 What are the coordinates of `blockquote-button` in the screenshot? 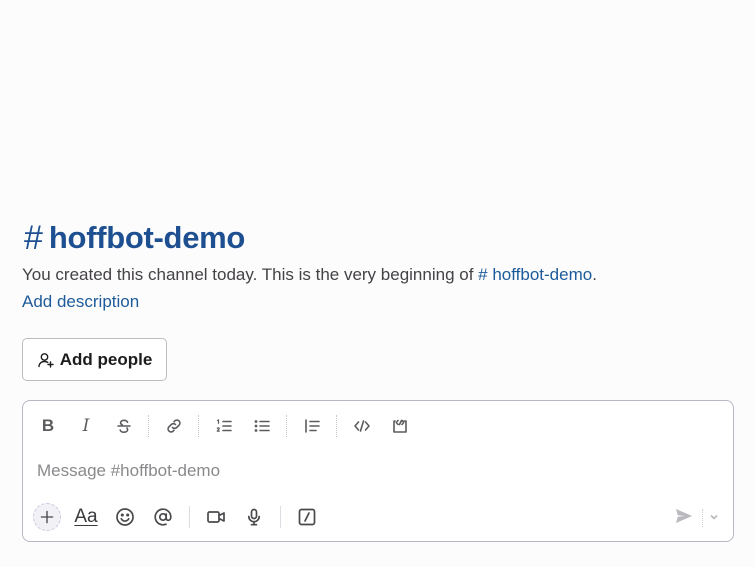 It's located at (312, 426).